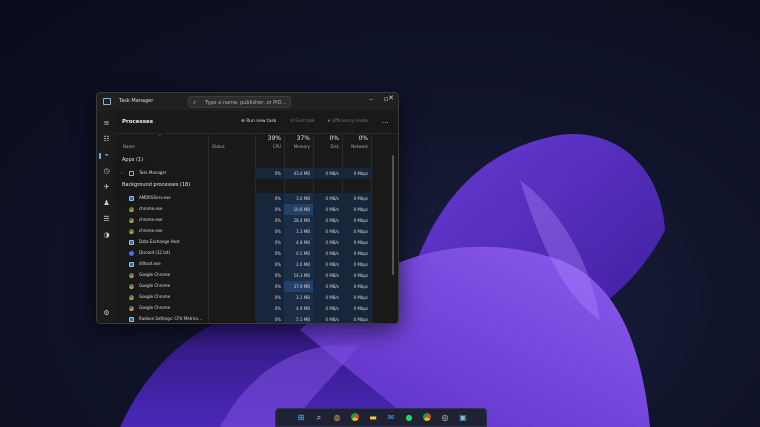 The image size is (760, 427). What do you see at coordinates (133, 160) in the screenshot?
I see `group-apps: Apps (1)` at bounding box center [133, 160].